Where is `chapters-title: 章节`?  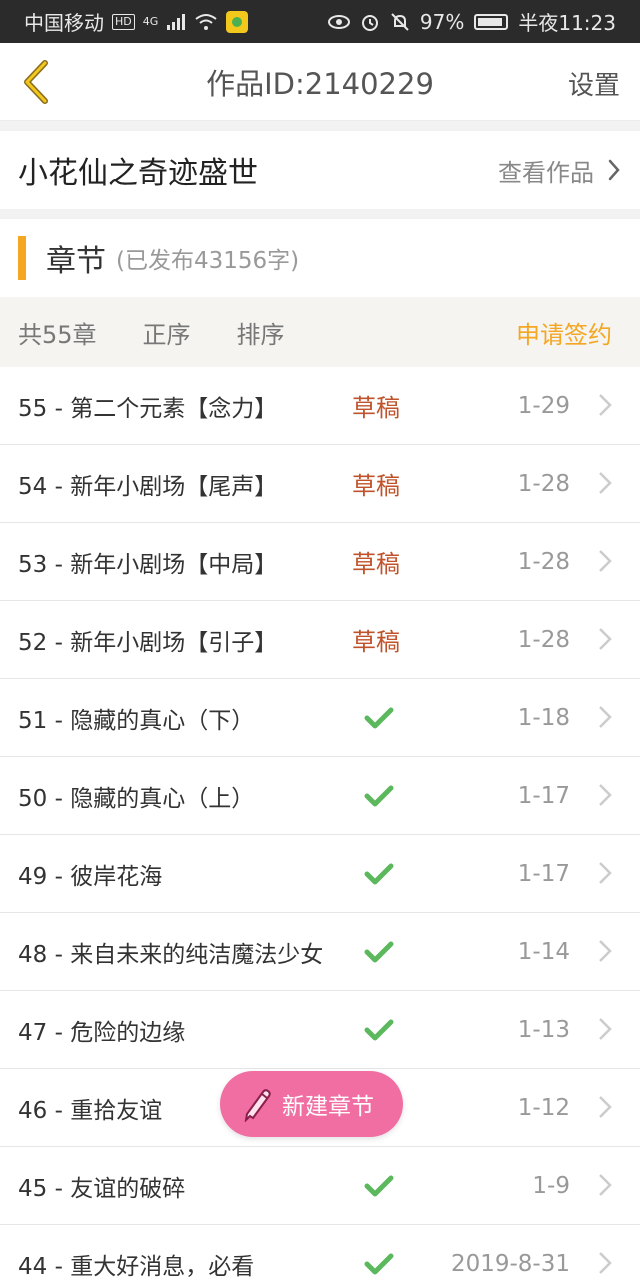
chapters-title: 章节 is located at coordinates (76, 261).